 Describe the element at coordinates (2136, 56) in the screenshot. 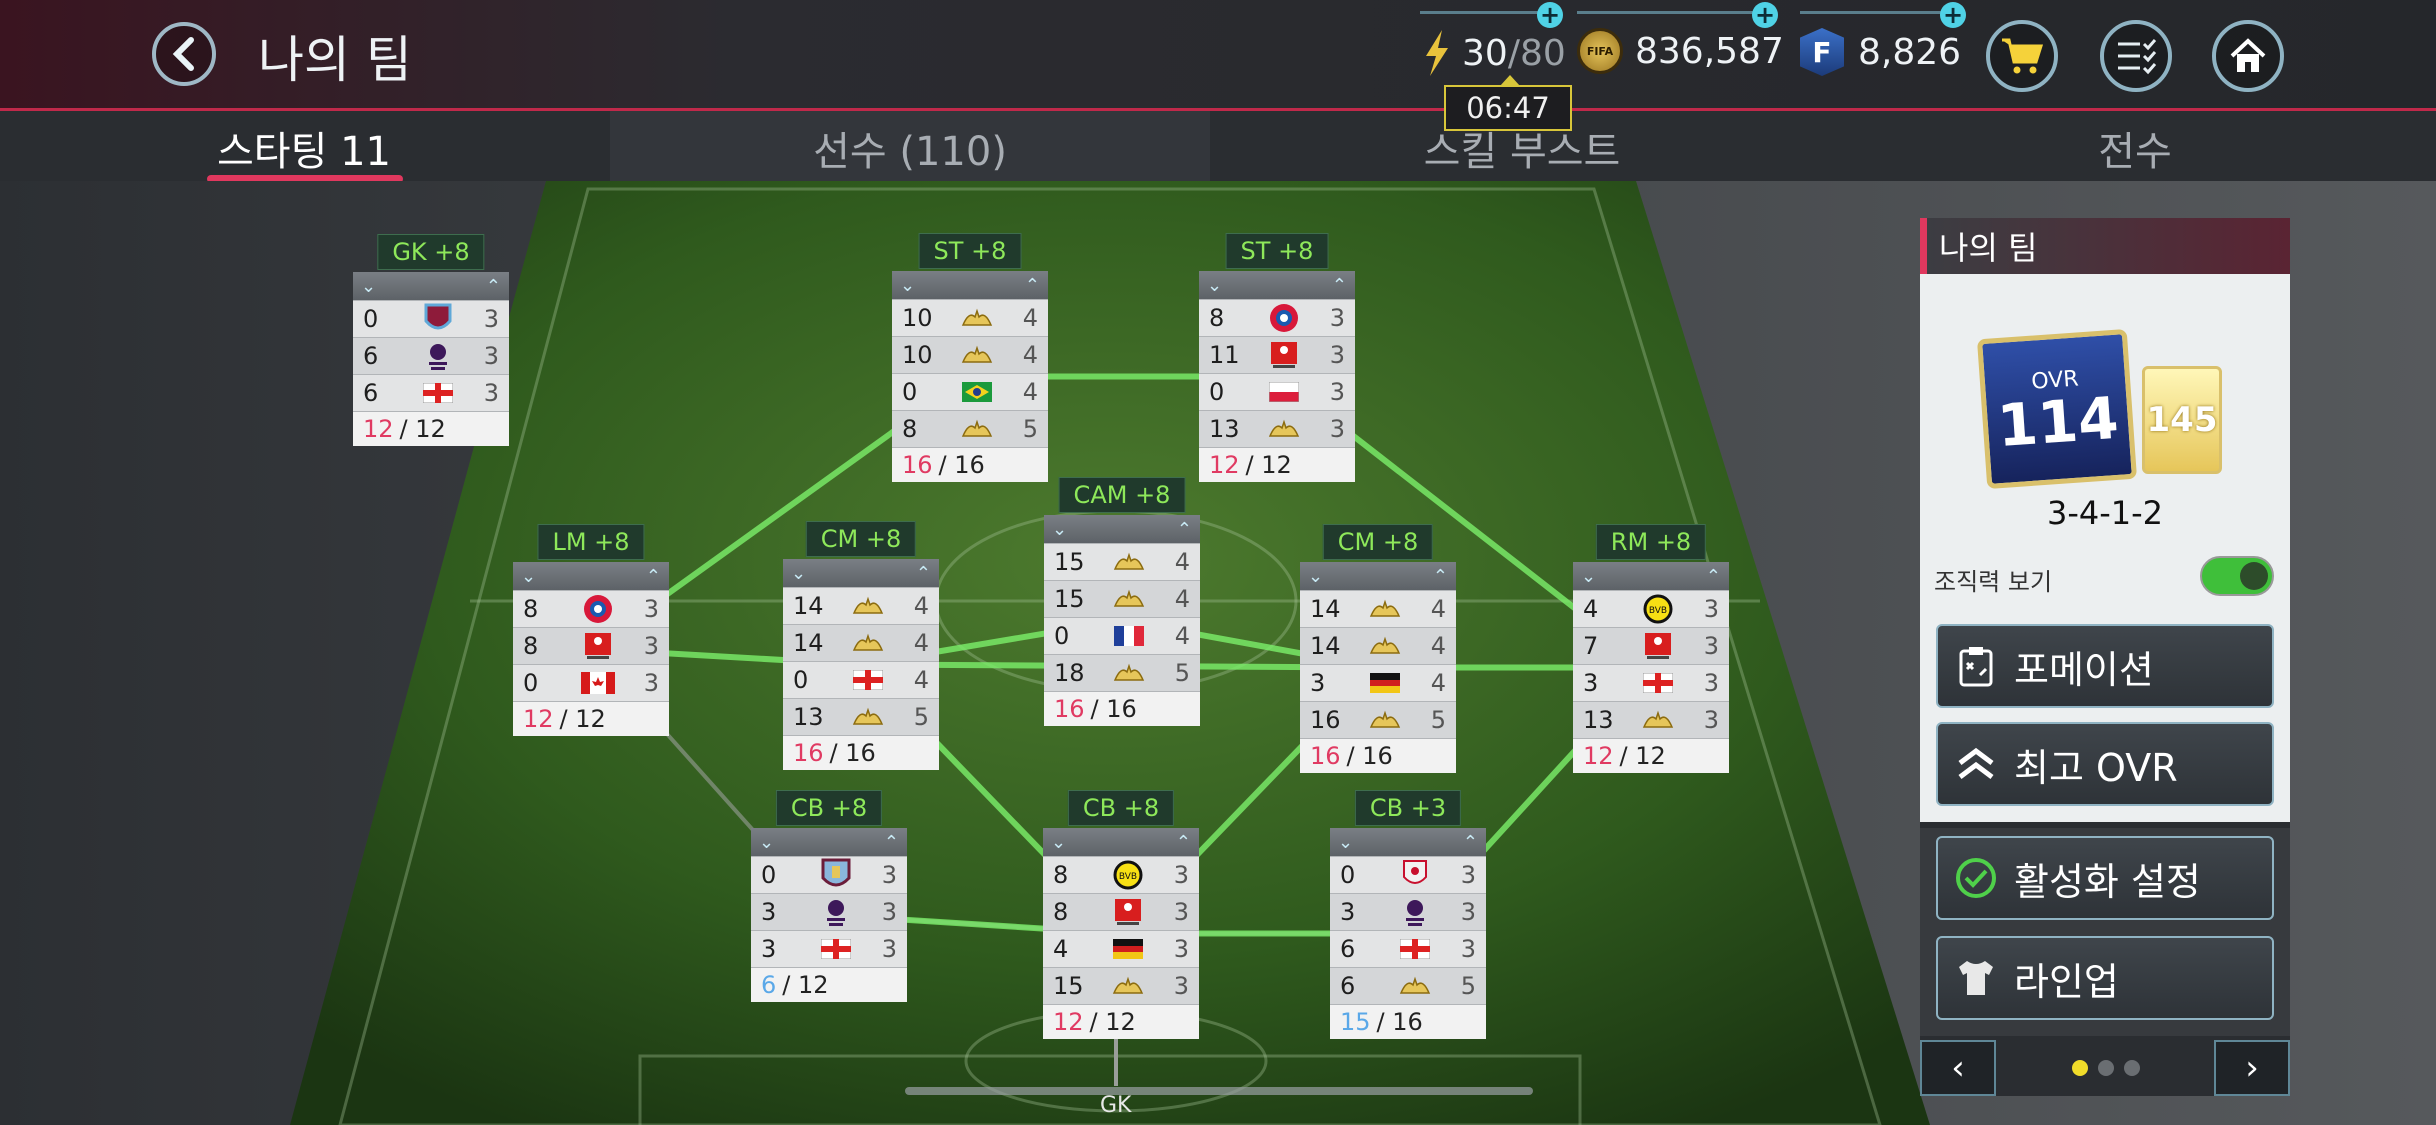

I see `tasks-button` at that location.